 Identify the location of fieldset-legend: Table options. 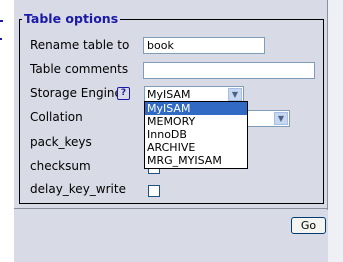
(71, 19).